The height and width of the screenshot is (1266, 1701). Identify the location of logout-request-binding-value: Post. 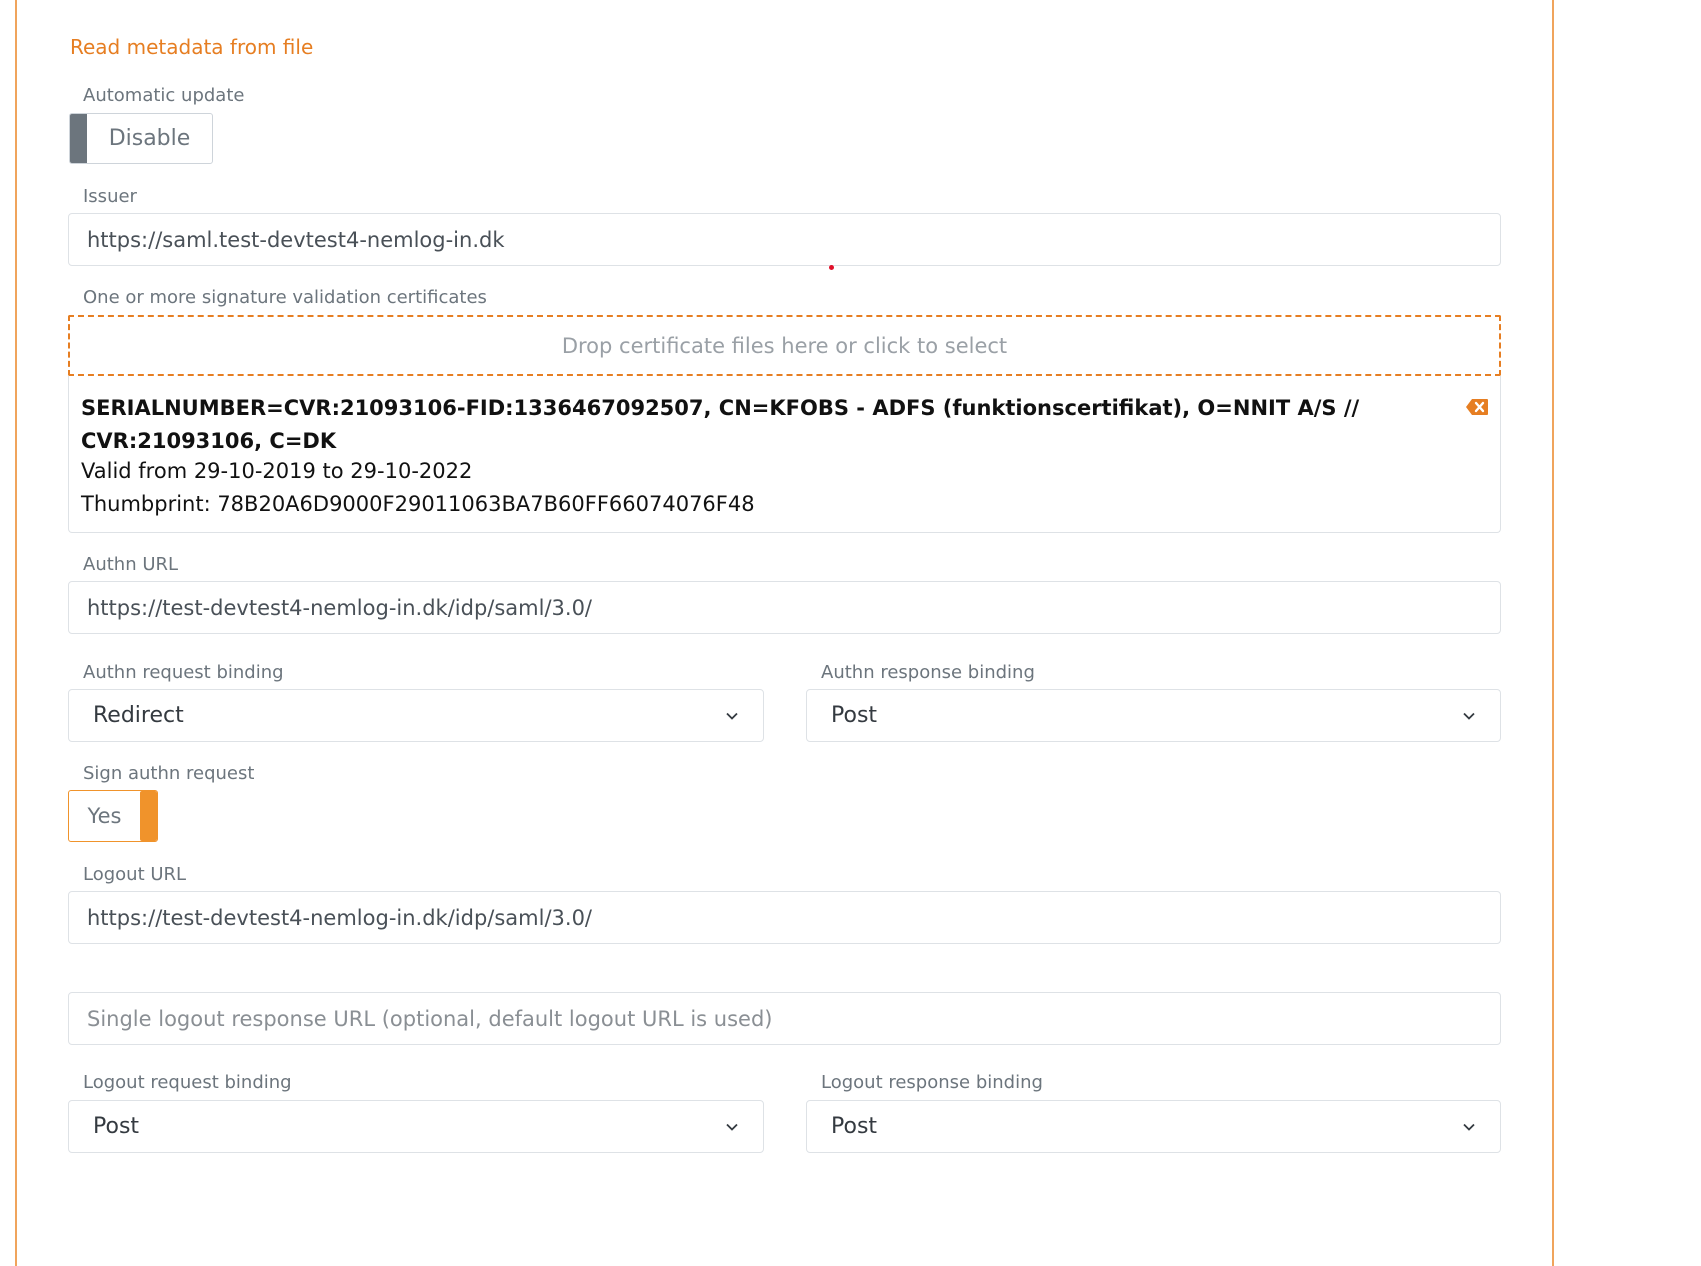
(116, 1126).